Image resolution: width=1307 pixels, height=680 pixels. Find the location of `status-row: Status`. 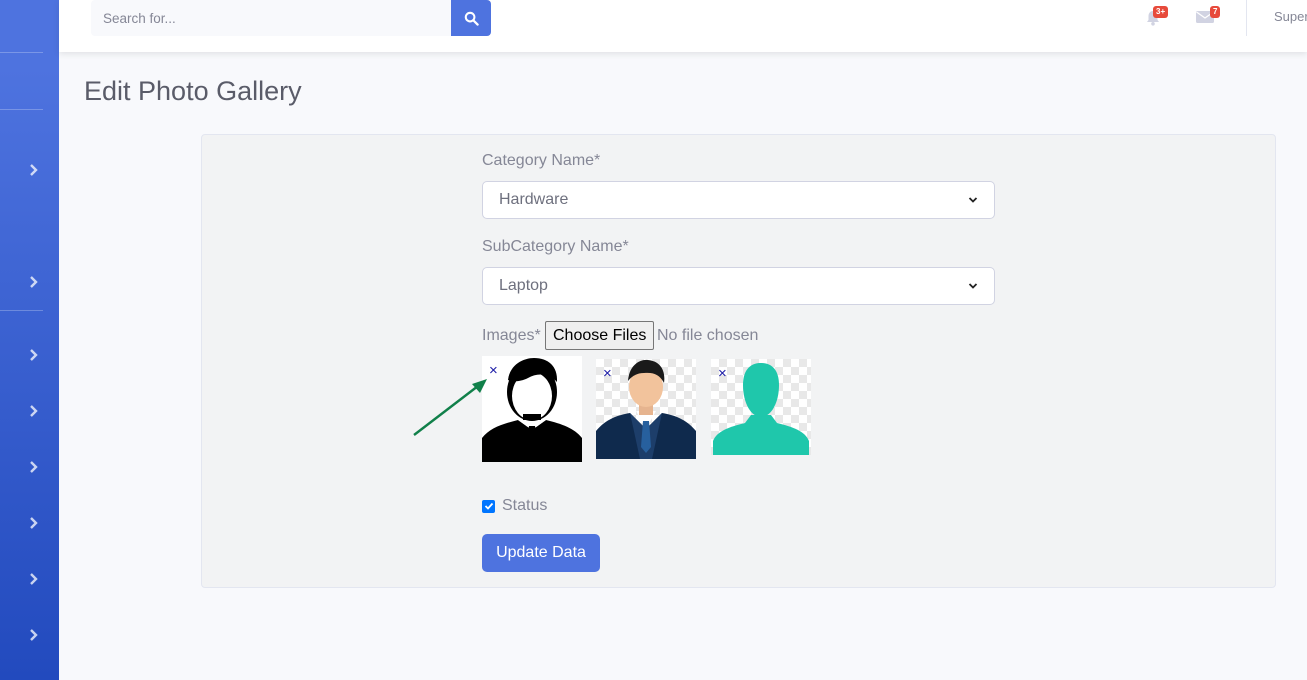

status-row: Status is located at coordinates (514, 506).